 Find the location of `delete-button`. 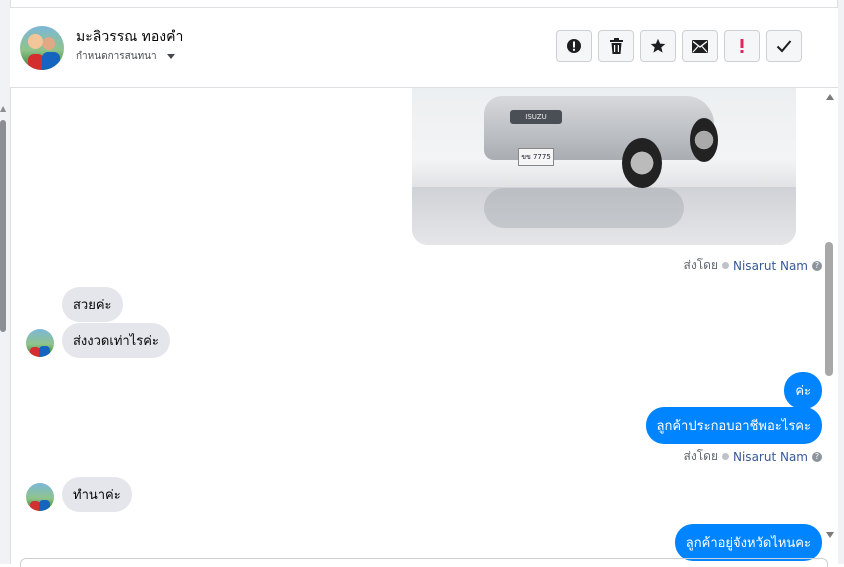

delete-button is located at coordinates (616, 46).